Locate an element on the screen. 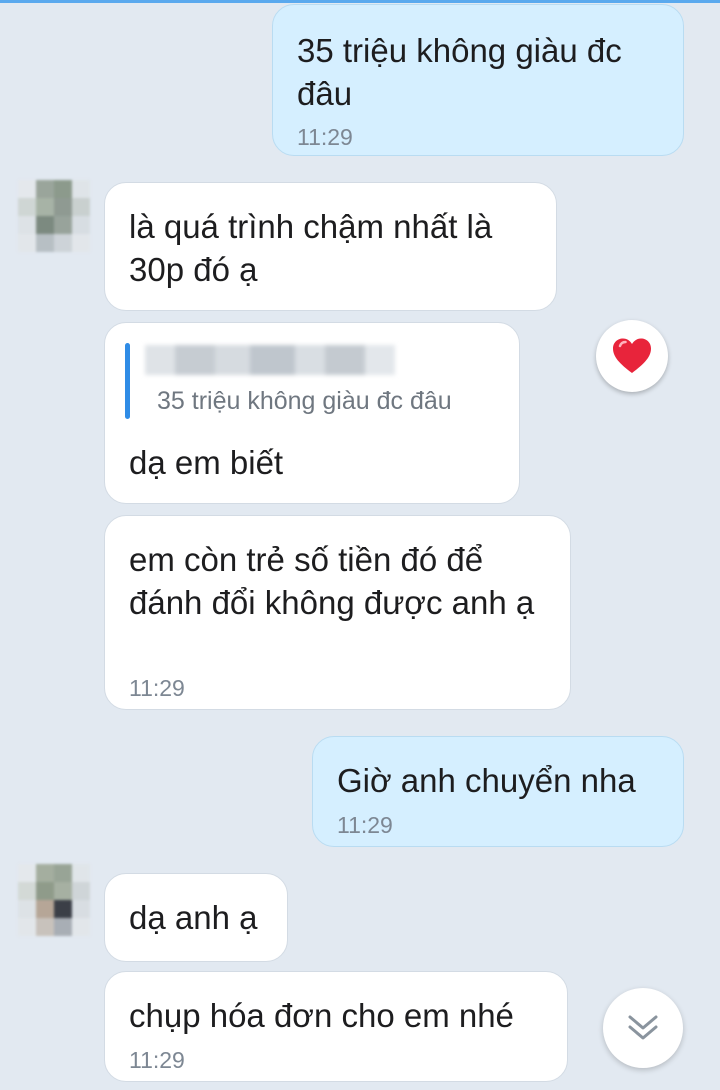 This screenshot has width=720, height=1090. reaction-button is located at coordinates (632, 356).